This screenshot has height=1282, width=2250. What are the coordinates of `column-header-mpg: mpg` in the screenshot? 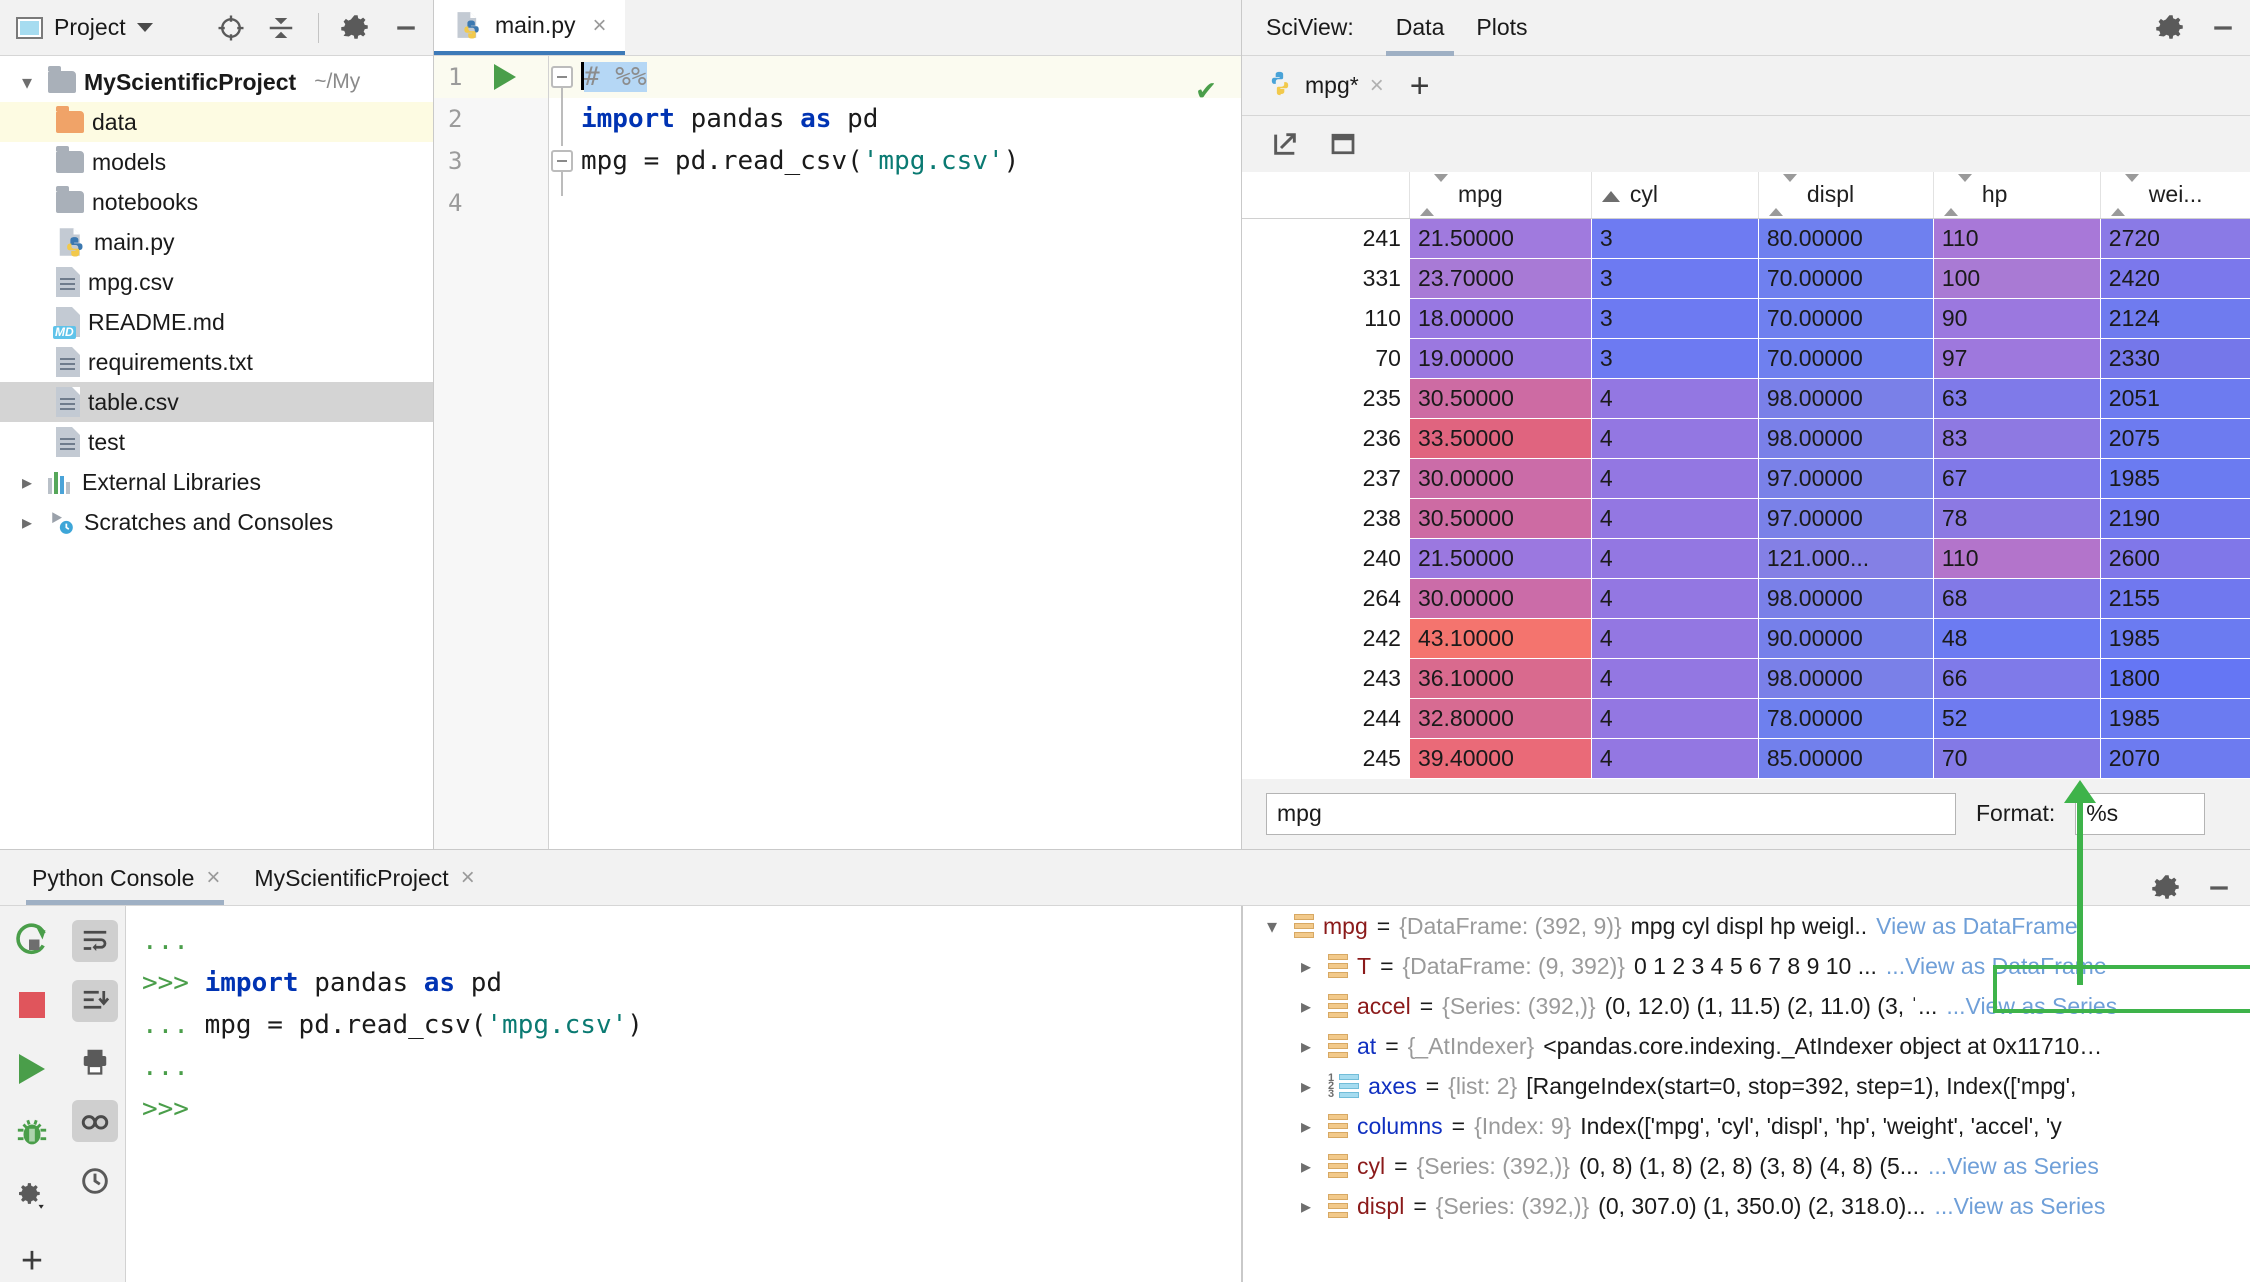 It's located at (1500, 195).